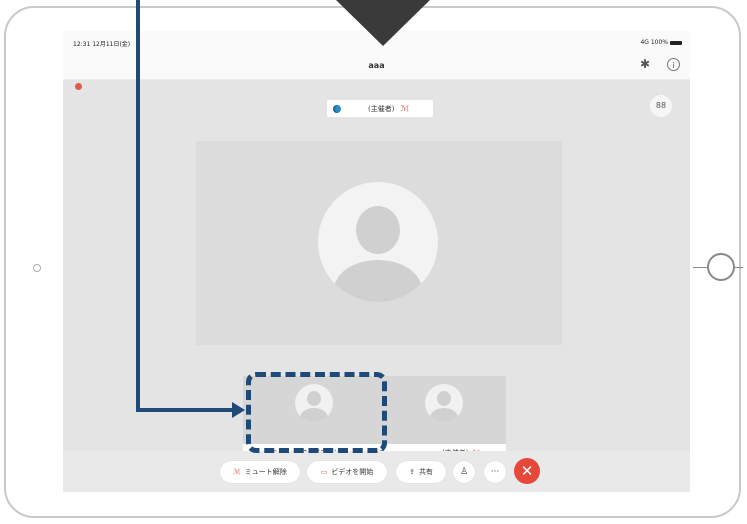 This screenshot has width=747, height=524. I want to click on annotation-line-horizontal, so click(185, 410).